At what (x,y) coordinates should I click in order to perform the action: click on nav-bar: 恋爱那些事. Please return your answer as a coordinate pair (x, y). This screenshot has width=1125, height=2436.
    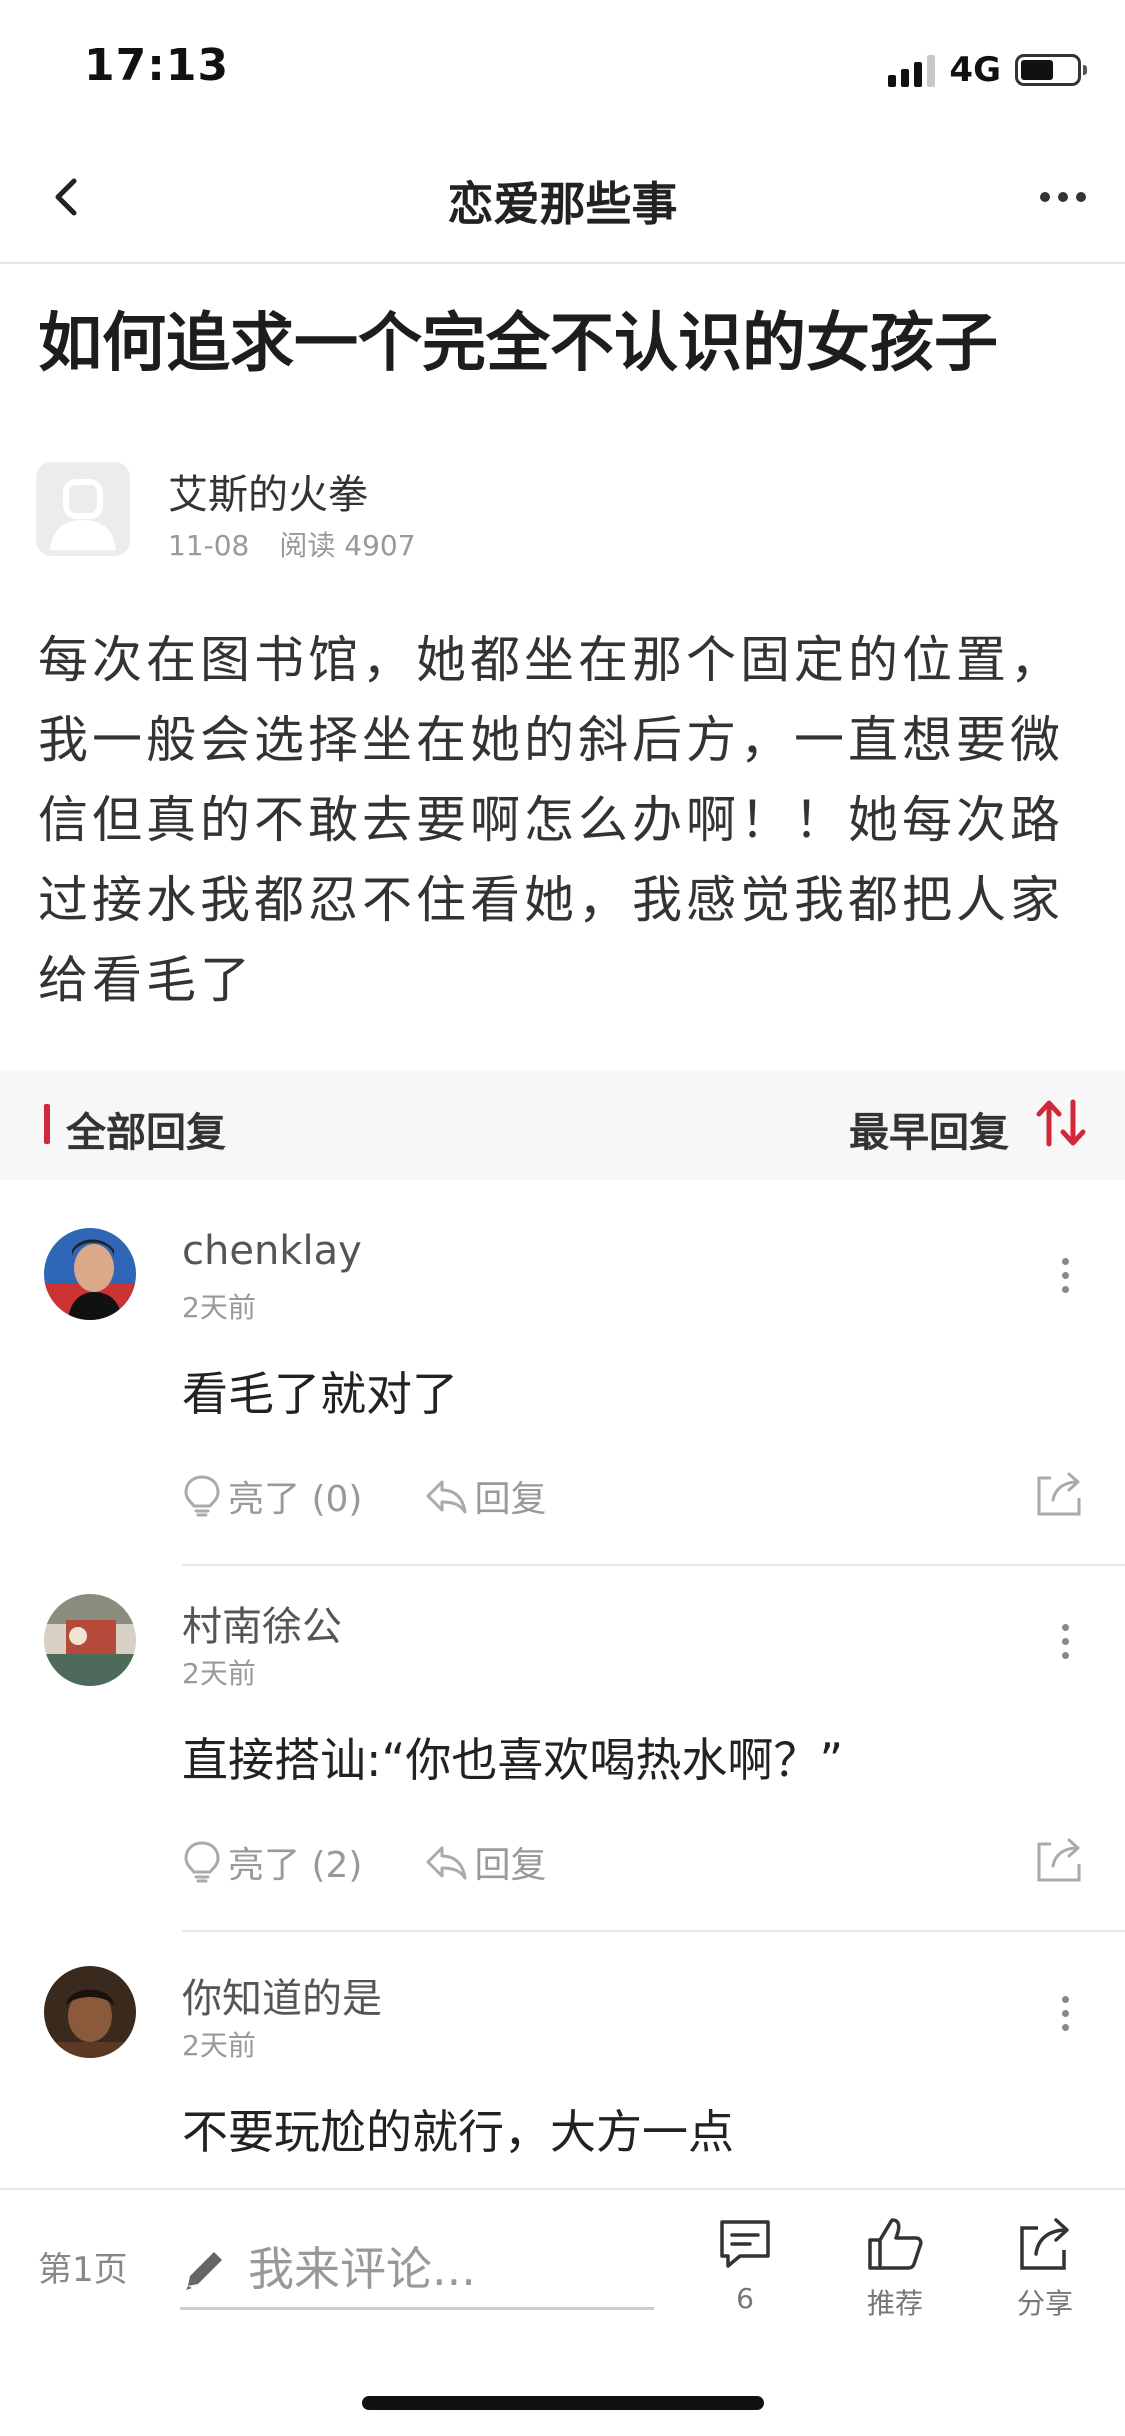
    Looking at the image, I should click on (562, 197).